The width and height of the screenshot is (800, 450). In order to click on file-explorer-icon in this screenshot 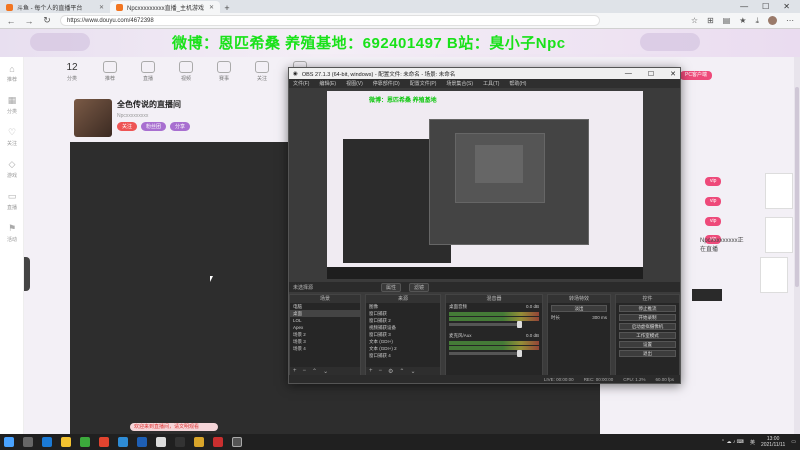, I will do `click(66, 442)`.